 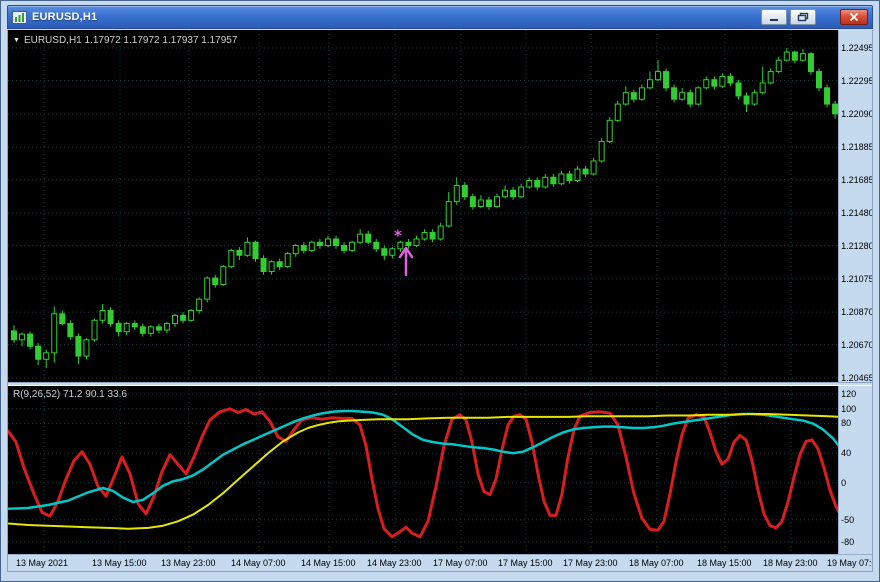 What do you see at coordinates (42, 562) in the screenshot?
I see `time-label: 13 May 2021` at bounding box center [42, 562].